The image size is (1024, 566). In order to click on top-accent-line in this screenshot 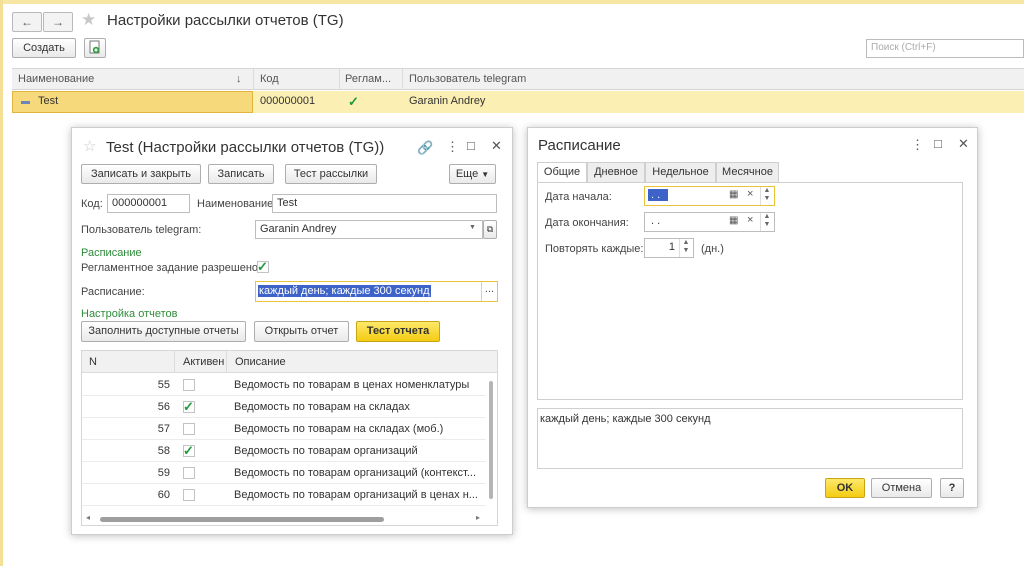, I will do `click(512, 2)`.